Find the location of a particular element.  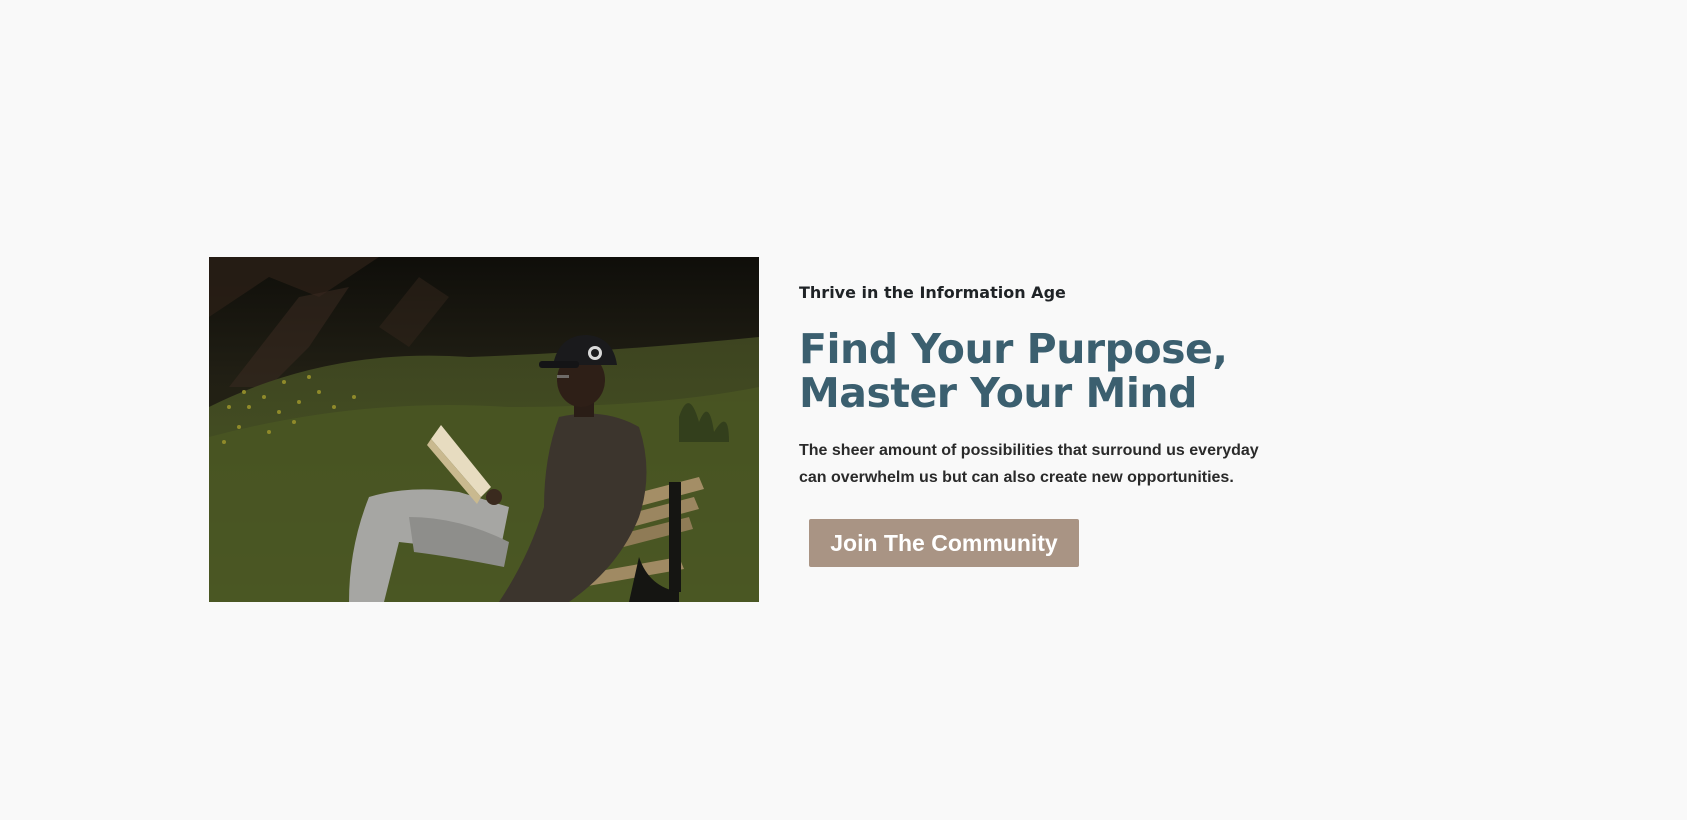

hero-headline: Find Your Purpose, Master Your Mind is located at coordinates (1049, 371).